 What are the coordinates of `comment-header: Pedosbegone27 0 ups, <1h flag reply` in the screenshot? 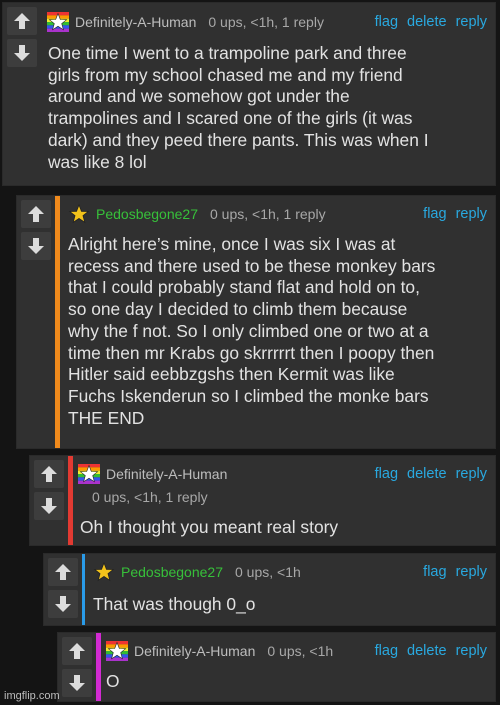 It's located at (290, 572).